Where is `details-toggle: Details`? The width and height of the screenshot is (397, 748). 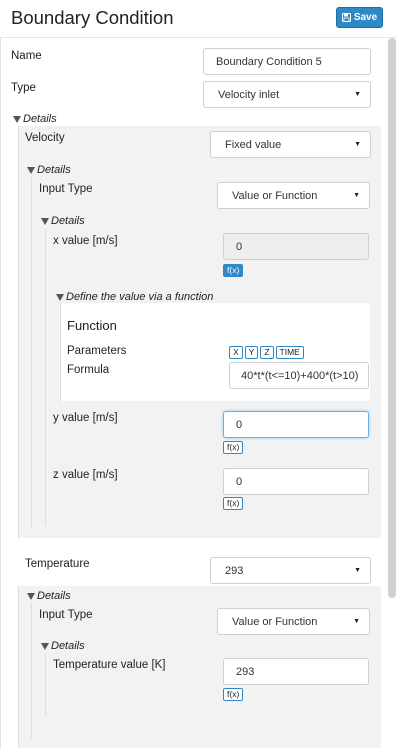
details-toggle: Details is located at coordinates (35, 119).